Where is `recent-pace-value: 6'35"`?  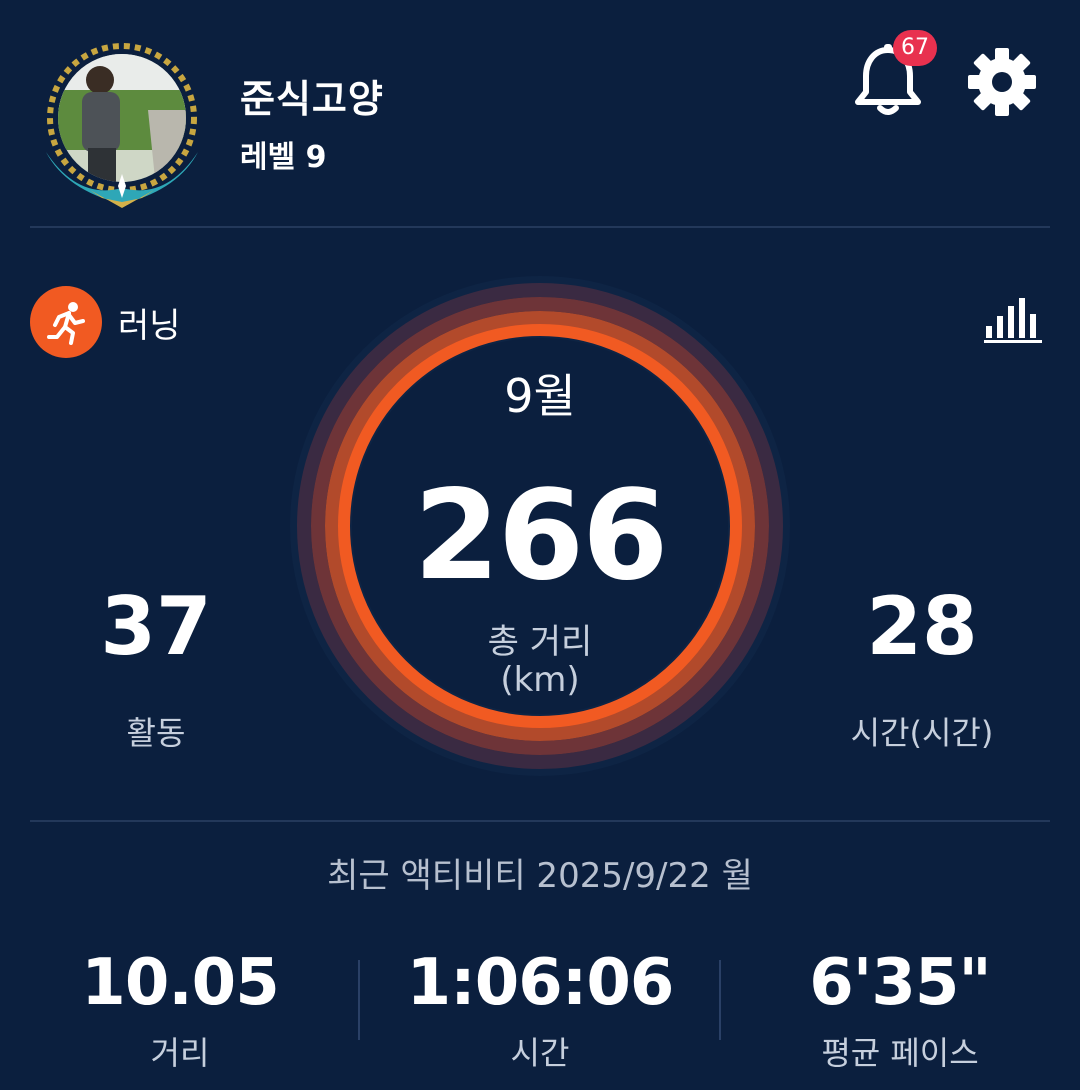 recent-pace-value: 6'35" is located at coordinates (900, 983).